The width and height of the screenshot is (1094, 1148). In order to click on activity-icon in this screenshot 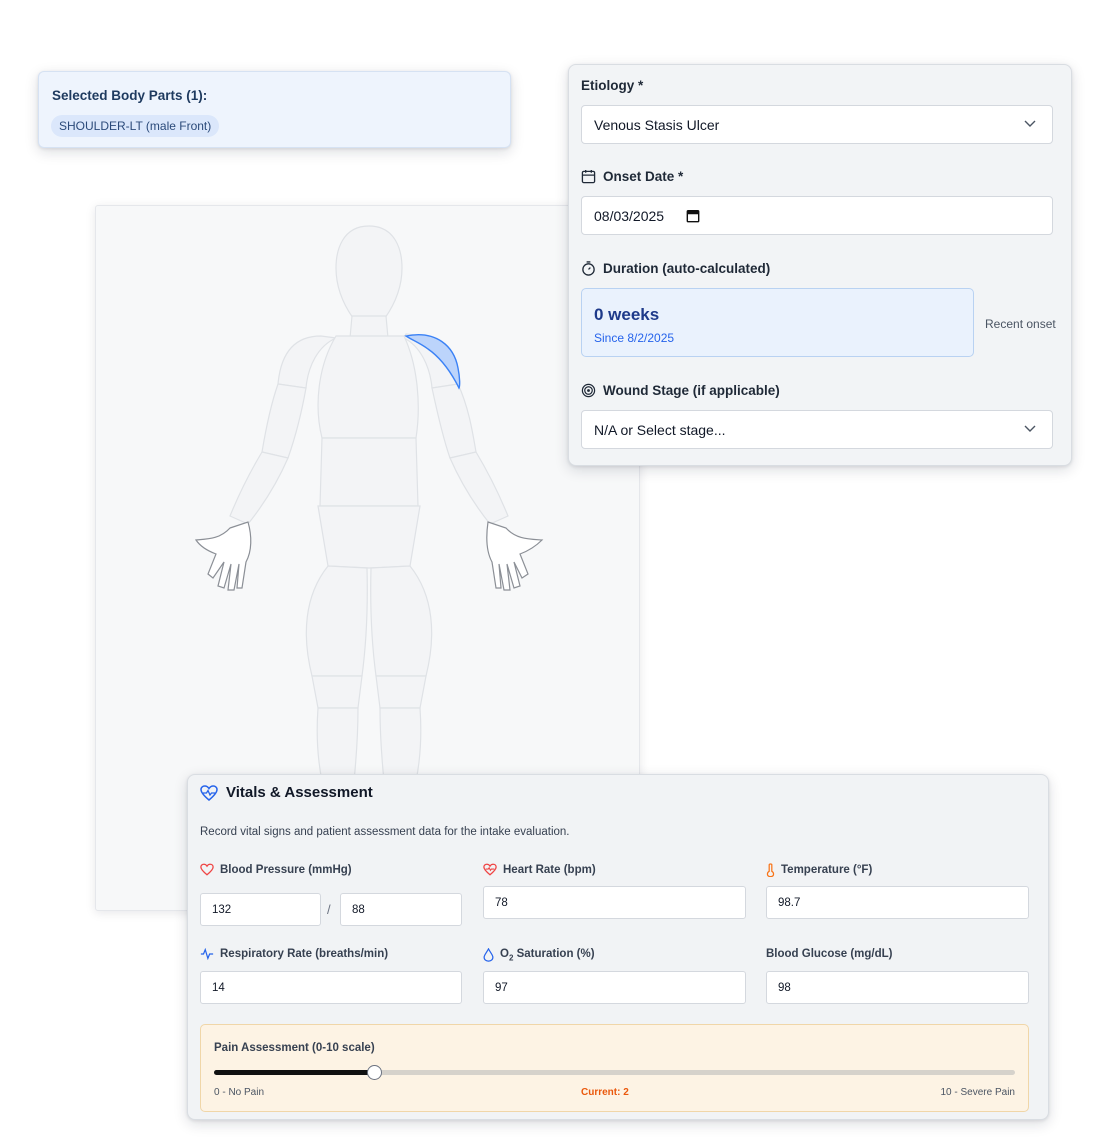, I will do `click(207, 954)`.